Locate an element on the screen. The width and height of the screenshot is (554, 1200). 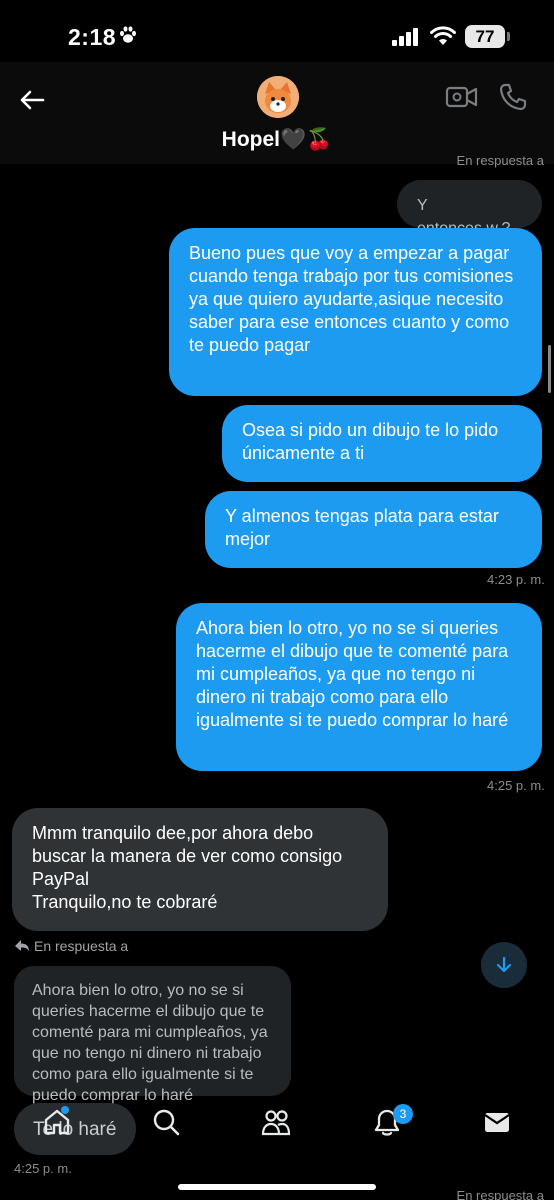
signal-icon is located at coordinates (406, 39).